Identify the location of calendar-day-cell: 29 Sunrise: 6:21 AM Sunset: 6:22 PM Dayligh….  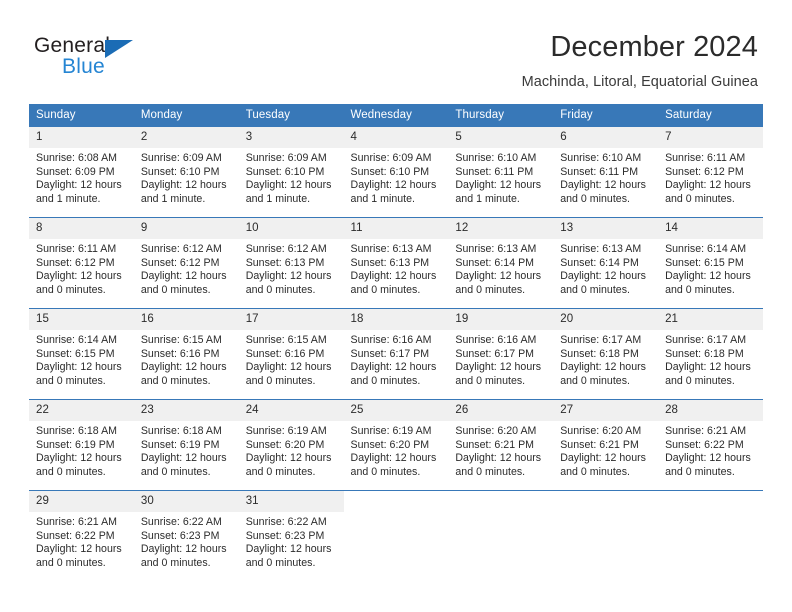
(81, 535).